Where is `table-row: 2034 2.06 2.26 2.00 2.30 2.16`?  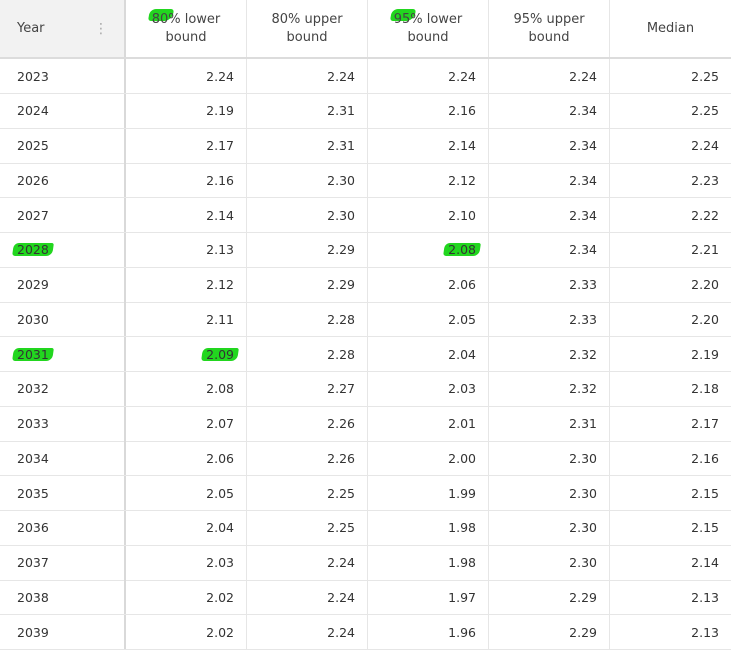 table-row: 2034 2.06 2.26 2.00 2.30 2.16 is located at coordinates (365, 459).